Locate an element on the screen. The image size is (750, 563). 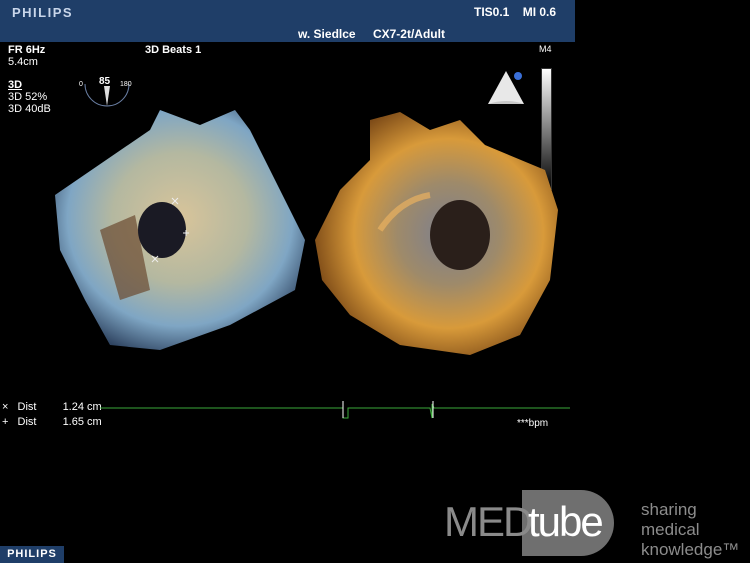
cross-marker-icon: × is located at coordinates (5, 407).